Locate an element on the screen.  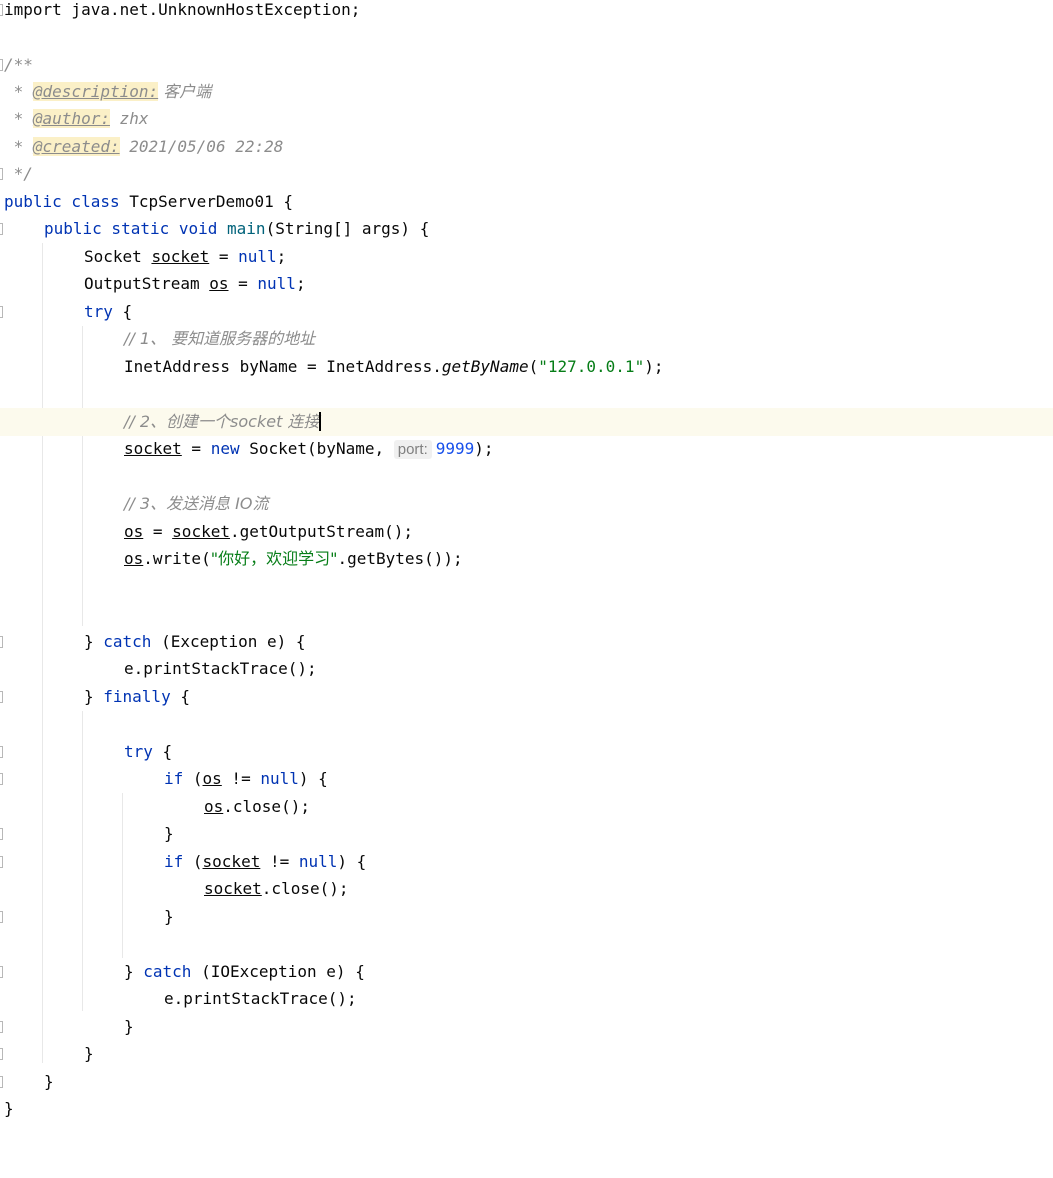
code-line: } catch (Exception e) { is located at coordinates (526, 642).